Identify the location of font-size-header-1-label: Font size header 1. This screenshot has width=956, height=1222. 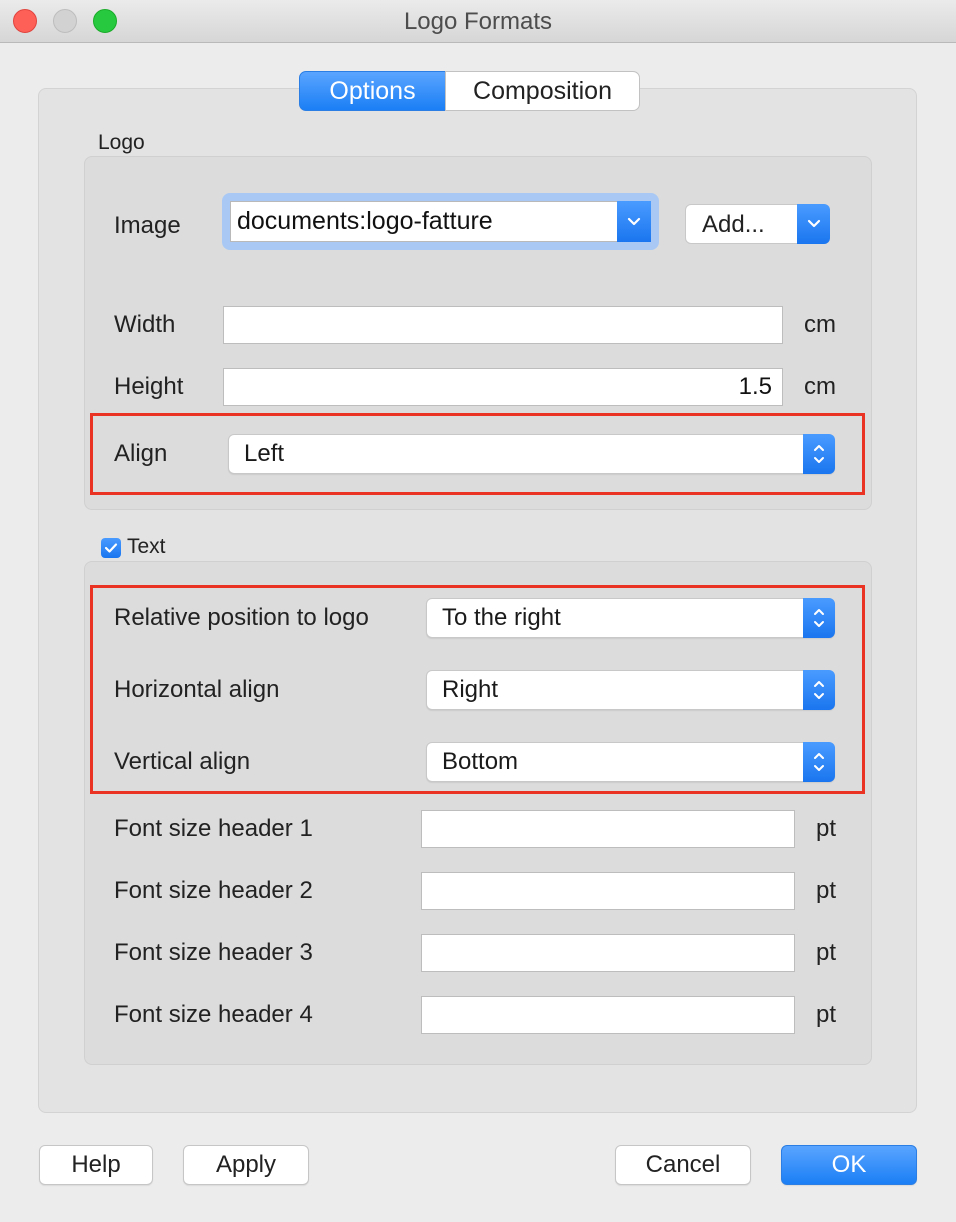
(213, 828).